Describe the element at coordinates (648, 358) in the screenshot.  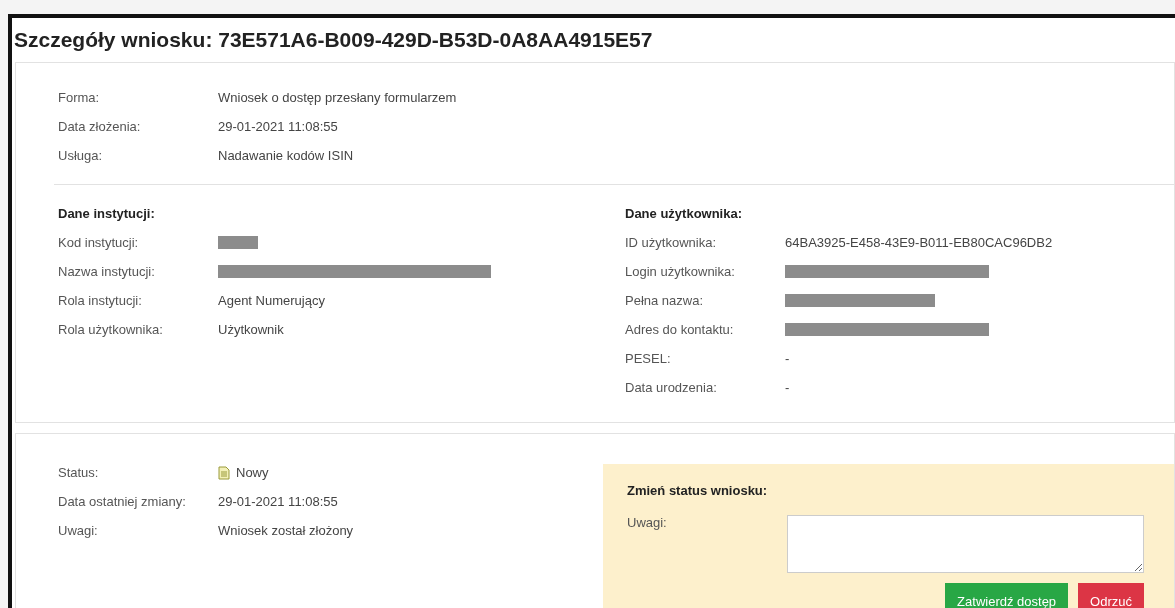
I see `field-label: PESEL:` at that location.